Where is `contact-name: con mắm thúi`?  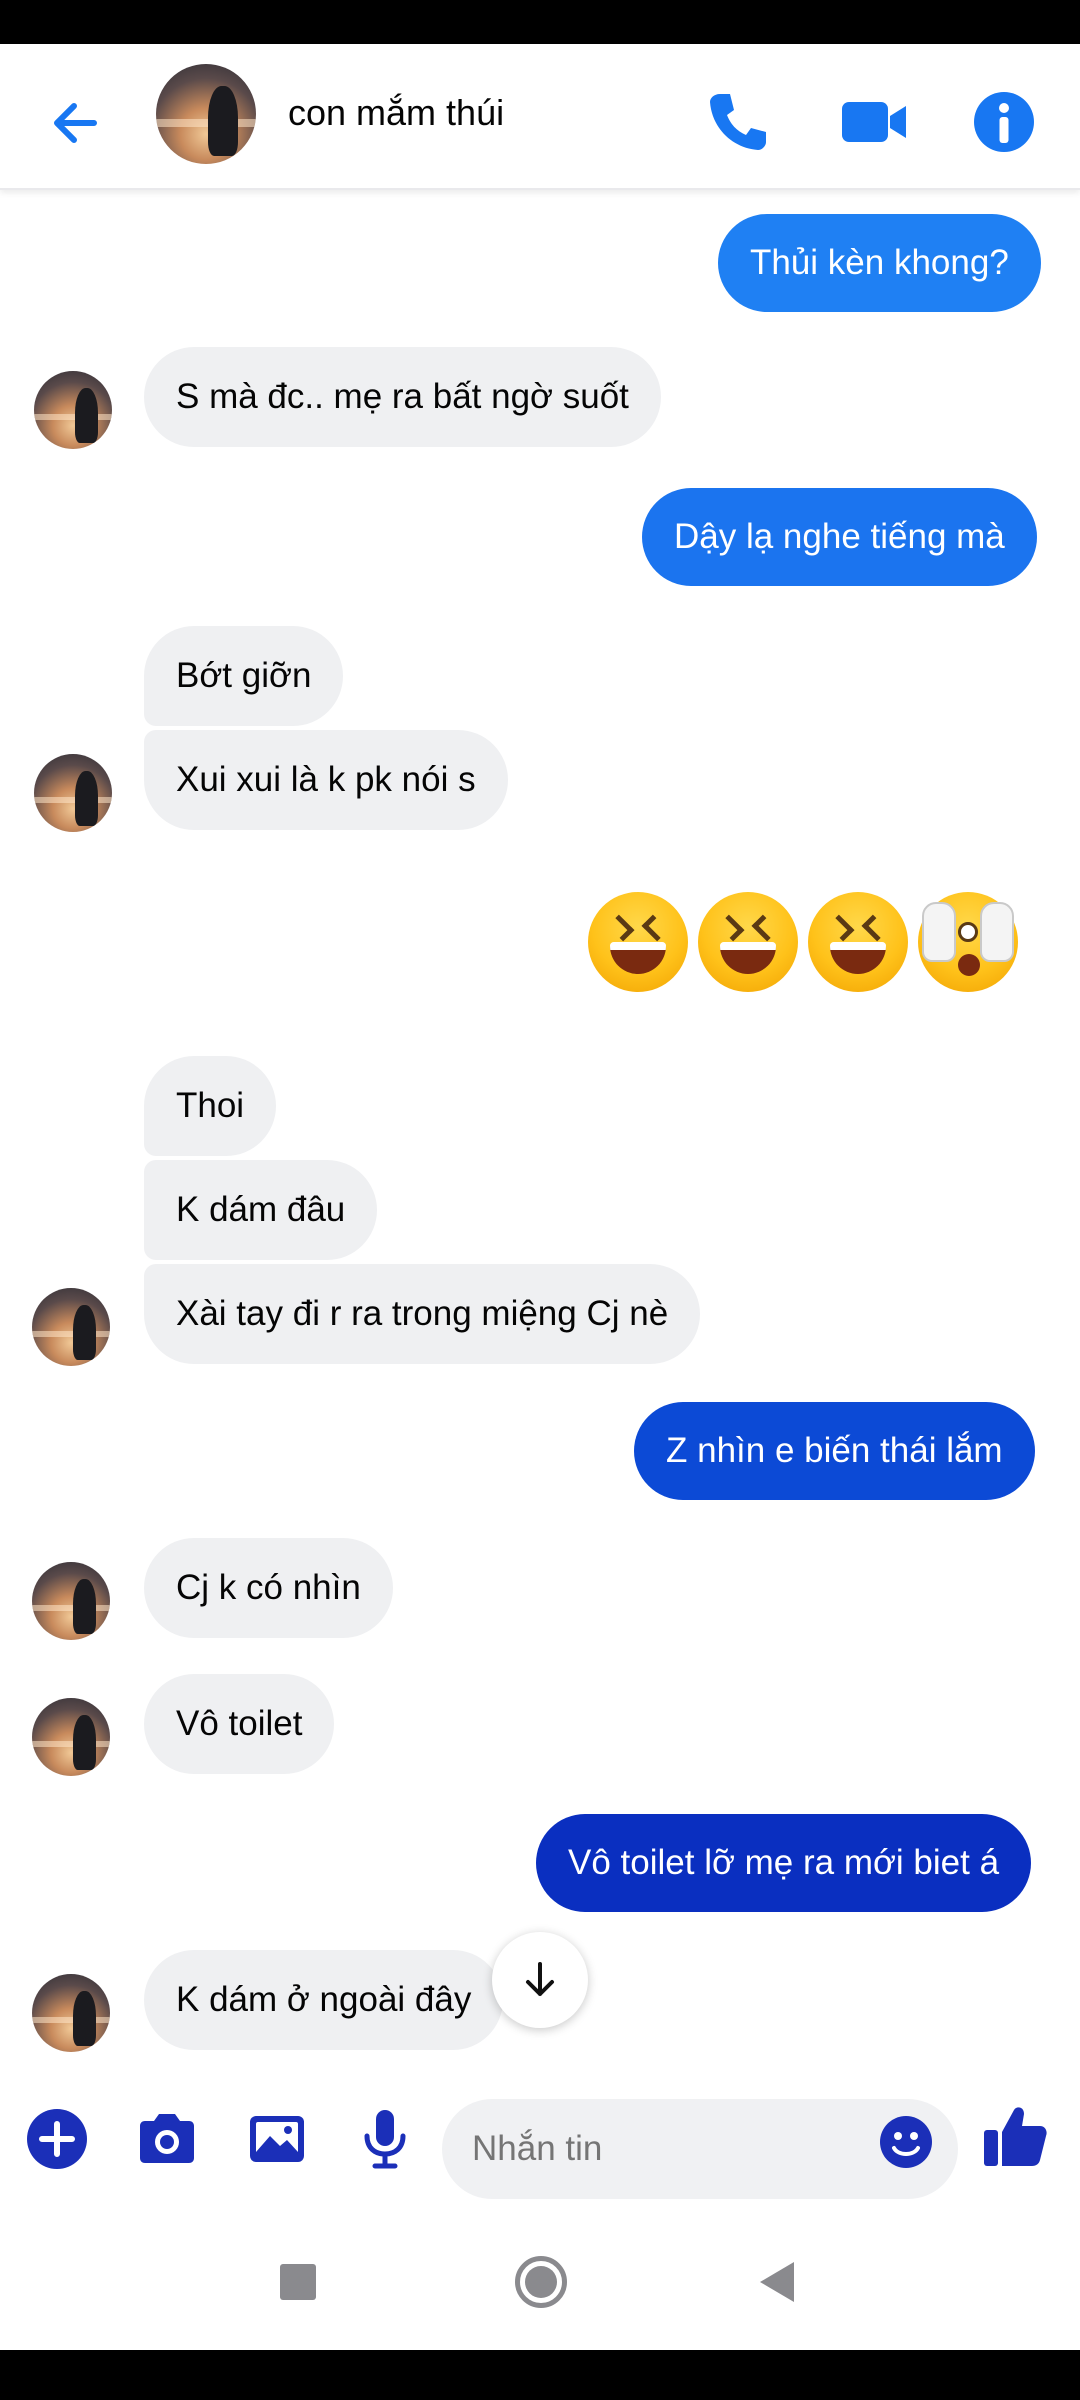
contact-name: con mắm thúi is located at coordinates (396, 113).